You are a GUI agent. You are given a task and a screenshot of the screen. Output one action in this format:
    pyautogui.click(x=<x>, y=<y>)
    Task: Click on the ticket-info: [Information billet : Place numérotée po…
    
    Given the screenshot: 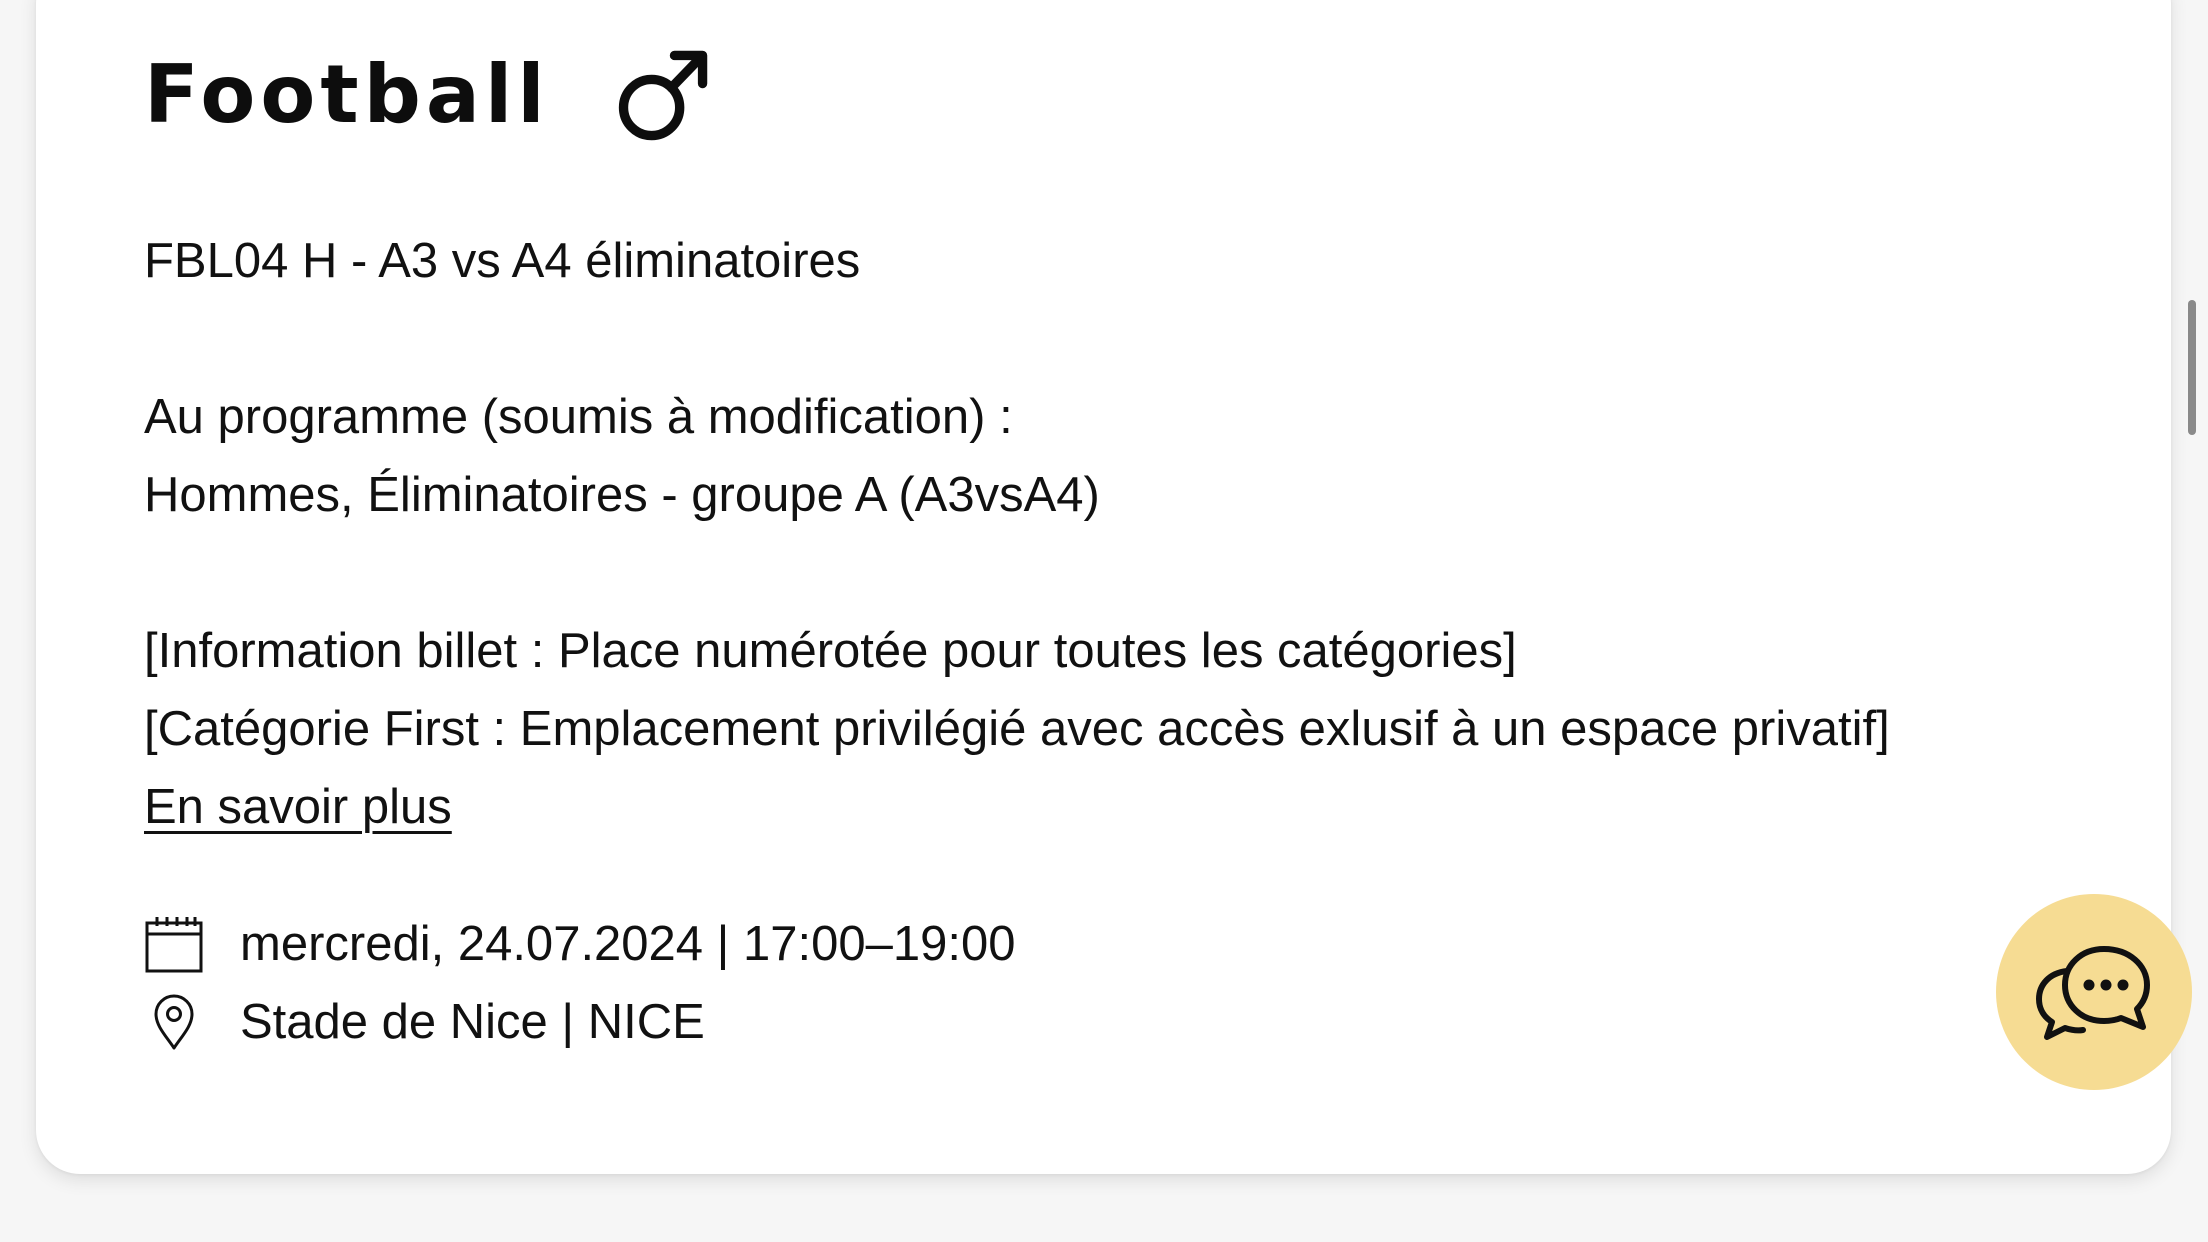 What is the action you would take?
    pyautogui.click(x=830, y=651)
    